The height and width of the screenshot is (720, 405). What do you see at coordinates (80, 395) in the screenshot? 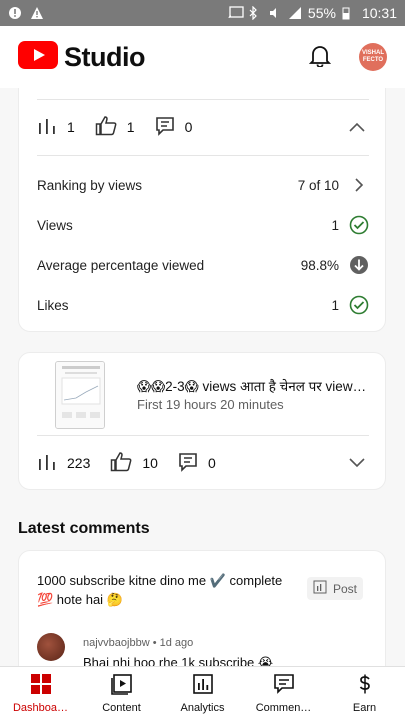
I see `video-thumbnail` at bounding box center [80, 395].